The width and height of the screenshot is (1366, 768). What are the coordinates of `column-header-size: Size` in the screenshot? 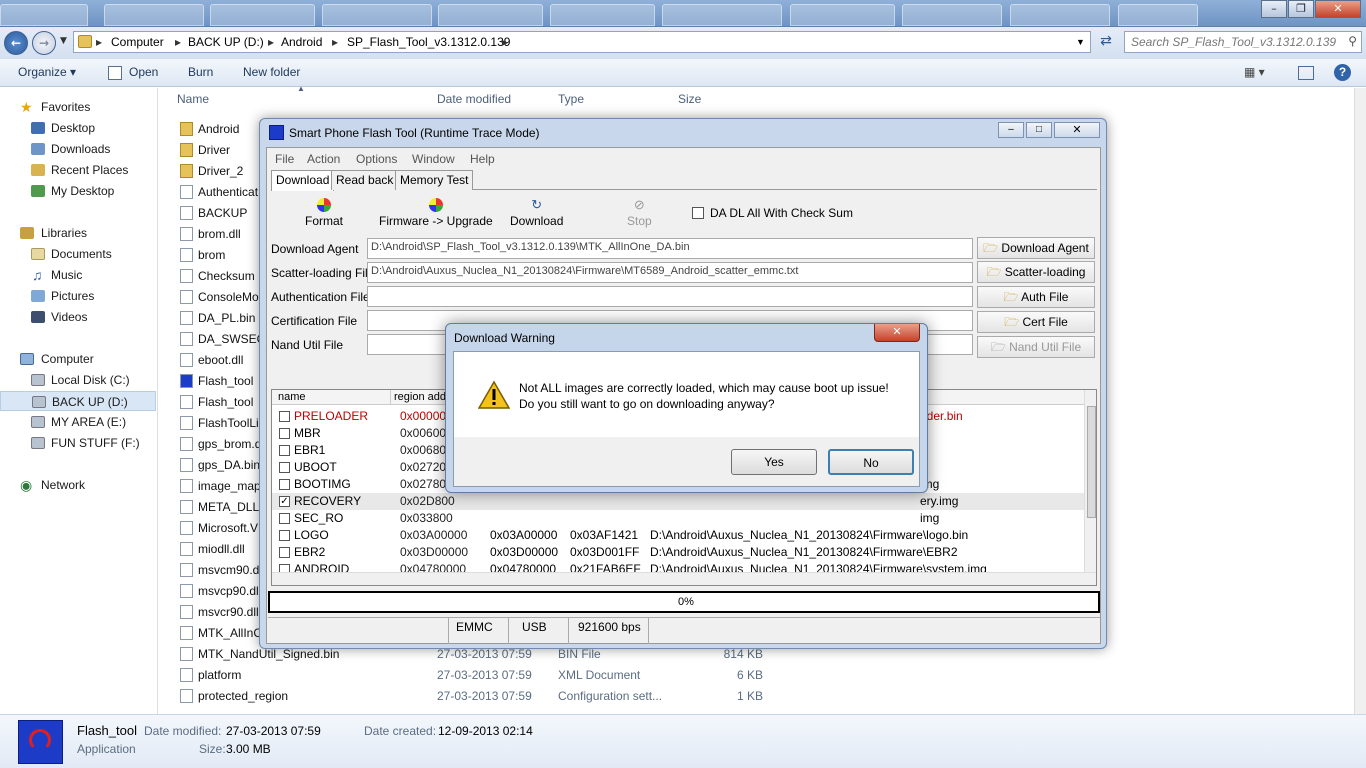 It's located at (689, 99).